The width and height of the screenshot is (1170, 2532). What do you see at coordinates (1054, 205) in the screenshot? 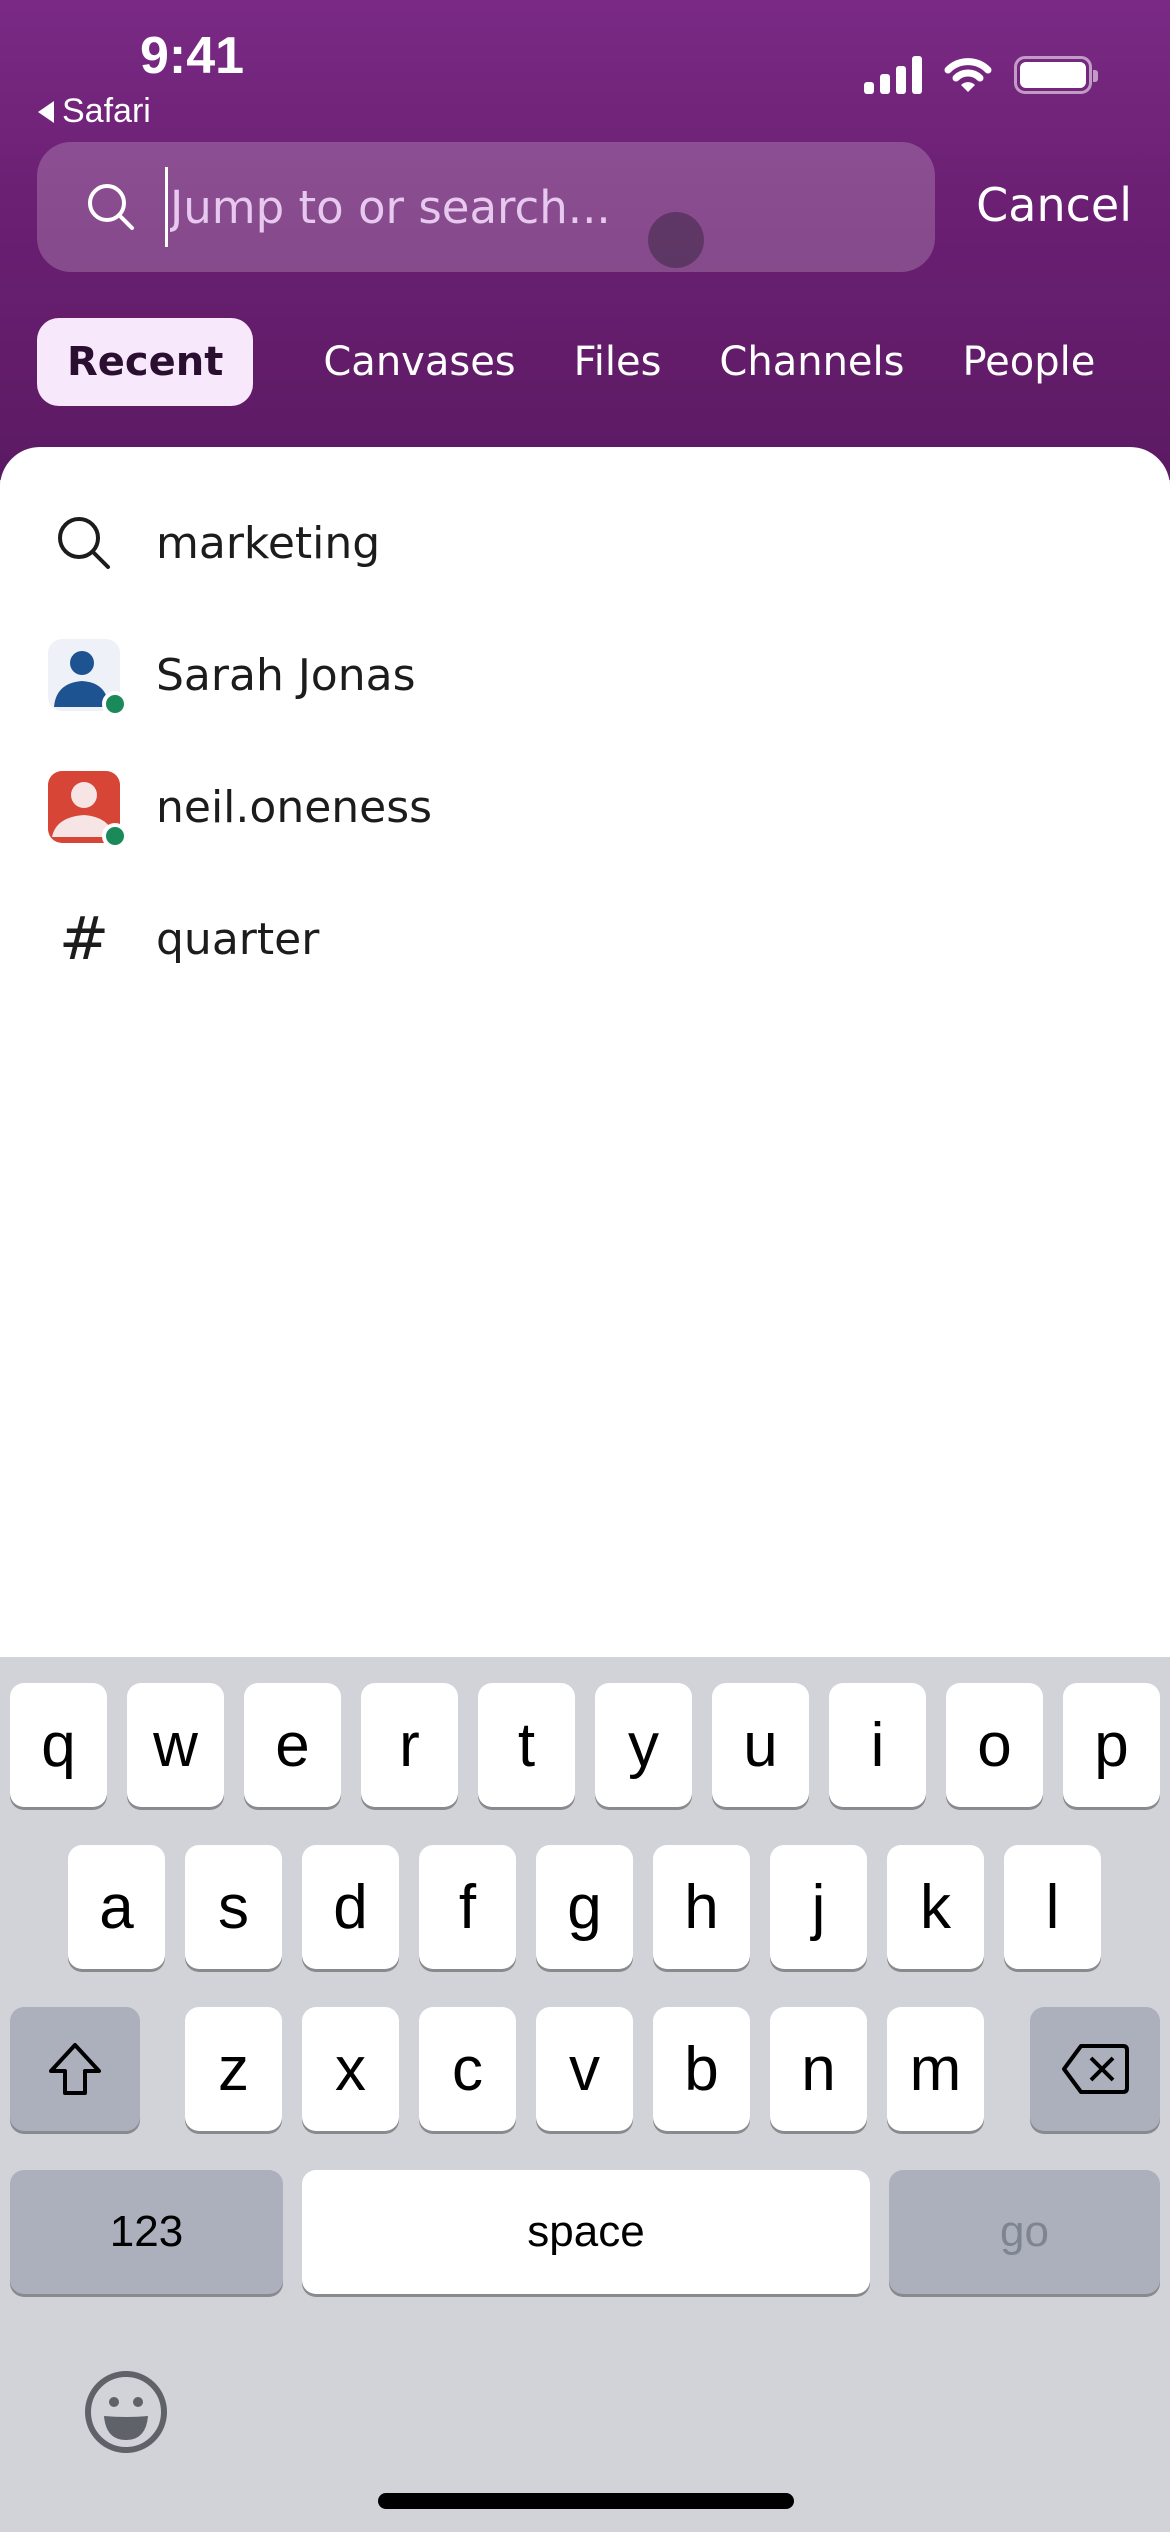
I see `cancel-button: Cancel` at bounding box center [1054, 205].